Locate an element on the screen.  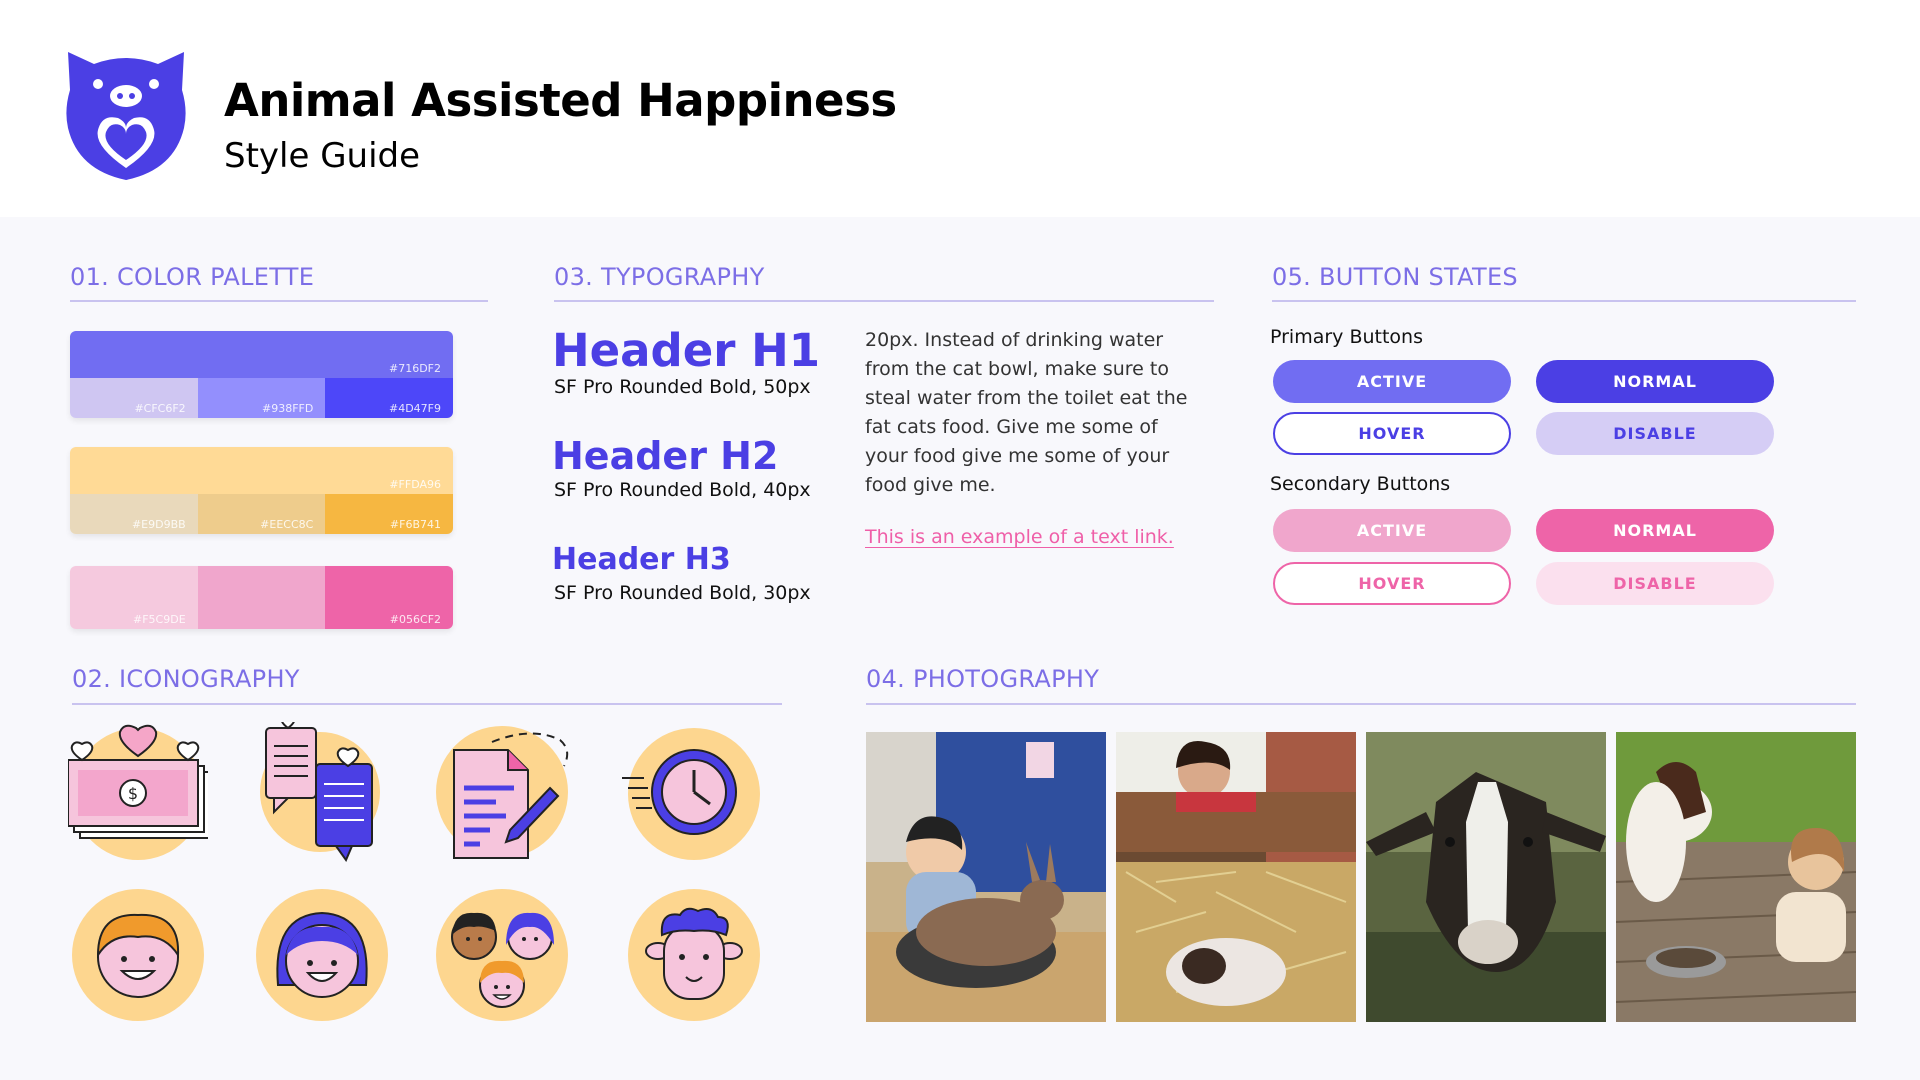
swatch-label: #E9D9BB is located at coordinates (158, 524).